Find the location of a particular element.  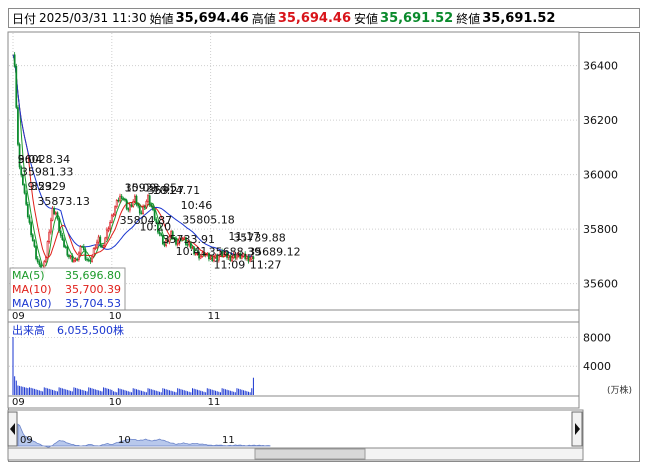

ma30-legend-value: 35,704.53 is located at coordinates (93, 303).